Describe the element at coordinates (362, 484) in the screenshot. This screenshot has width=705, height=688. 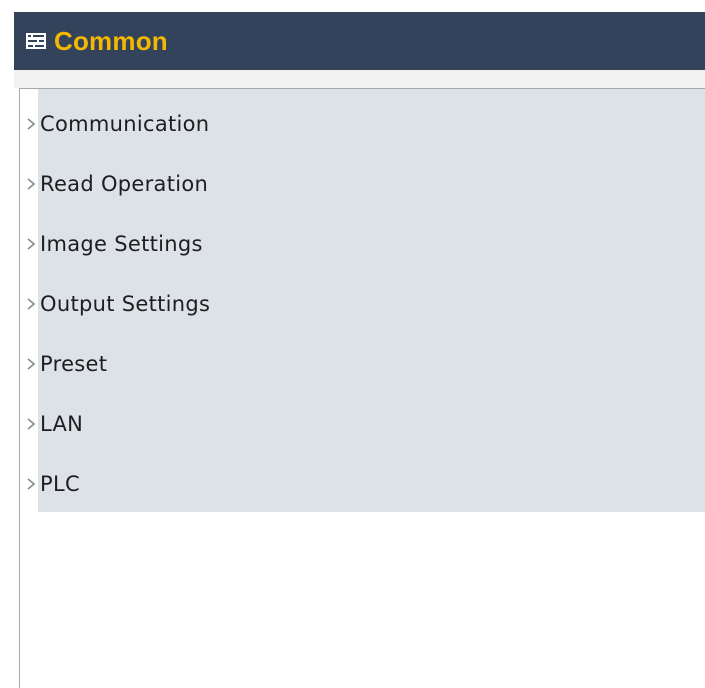
I see `menu-item-plc: PLC` at that location.